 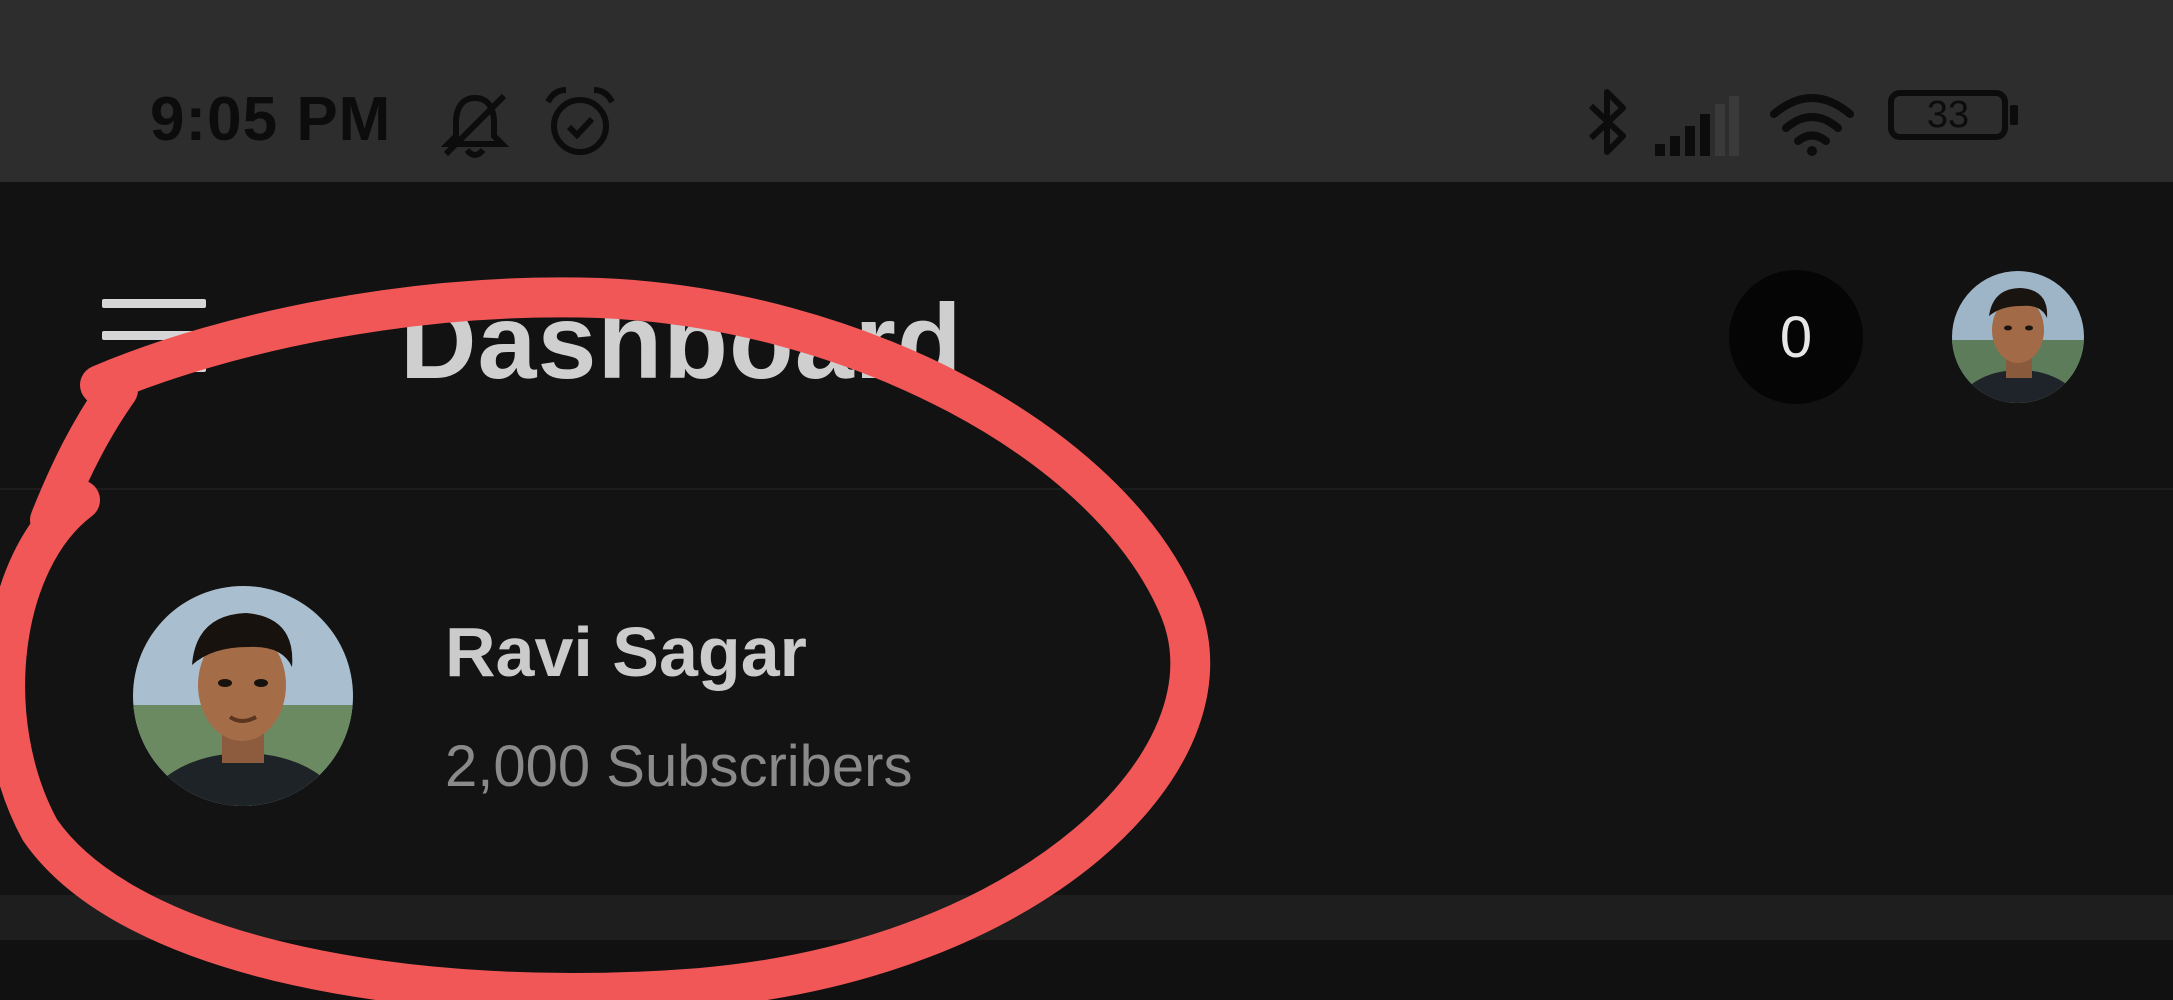 What do you see at coordinates (475, 125) in the screenshot?
I see `dnd-bell-off-icon` at bounding box center [475, 125].